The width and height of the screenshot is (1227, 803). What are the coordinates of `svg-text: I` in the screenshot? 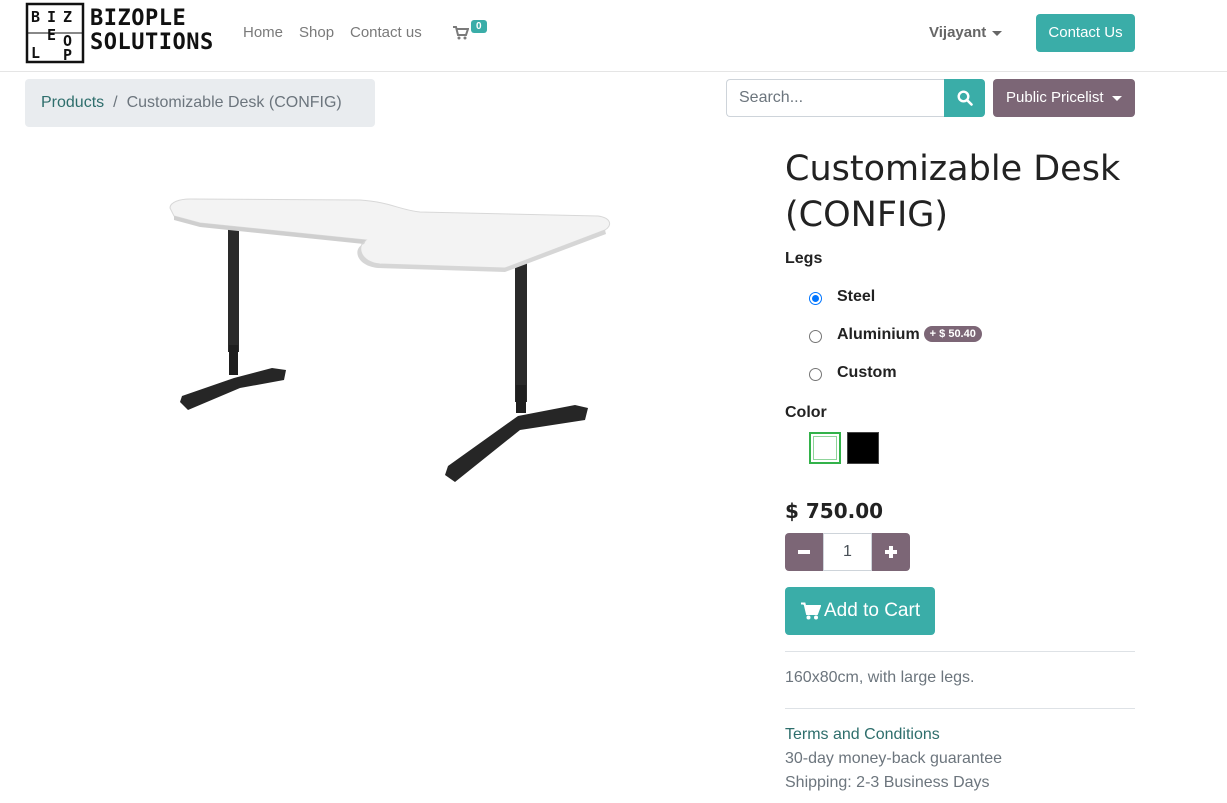 It's located at (51, 17).